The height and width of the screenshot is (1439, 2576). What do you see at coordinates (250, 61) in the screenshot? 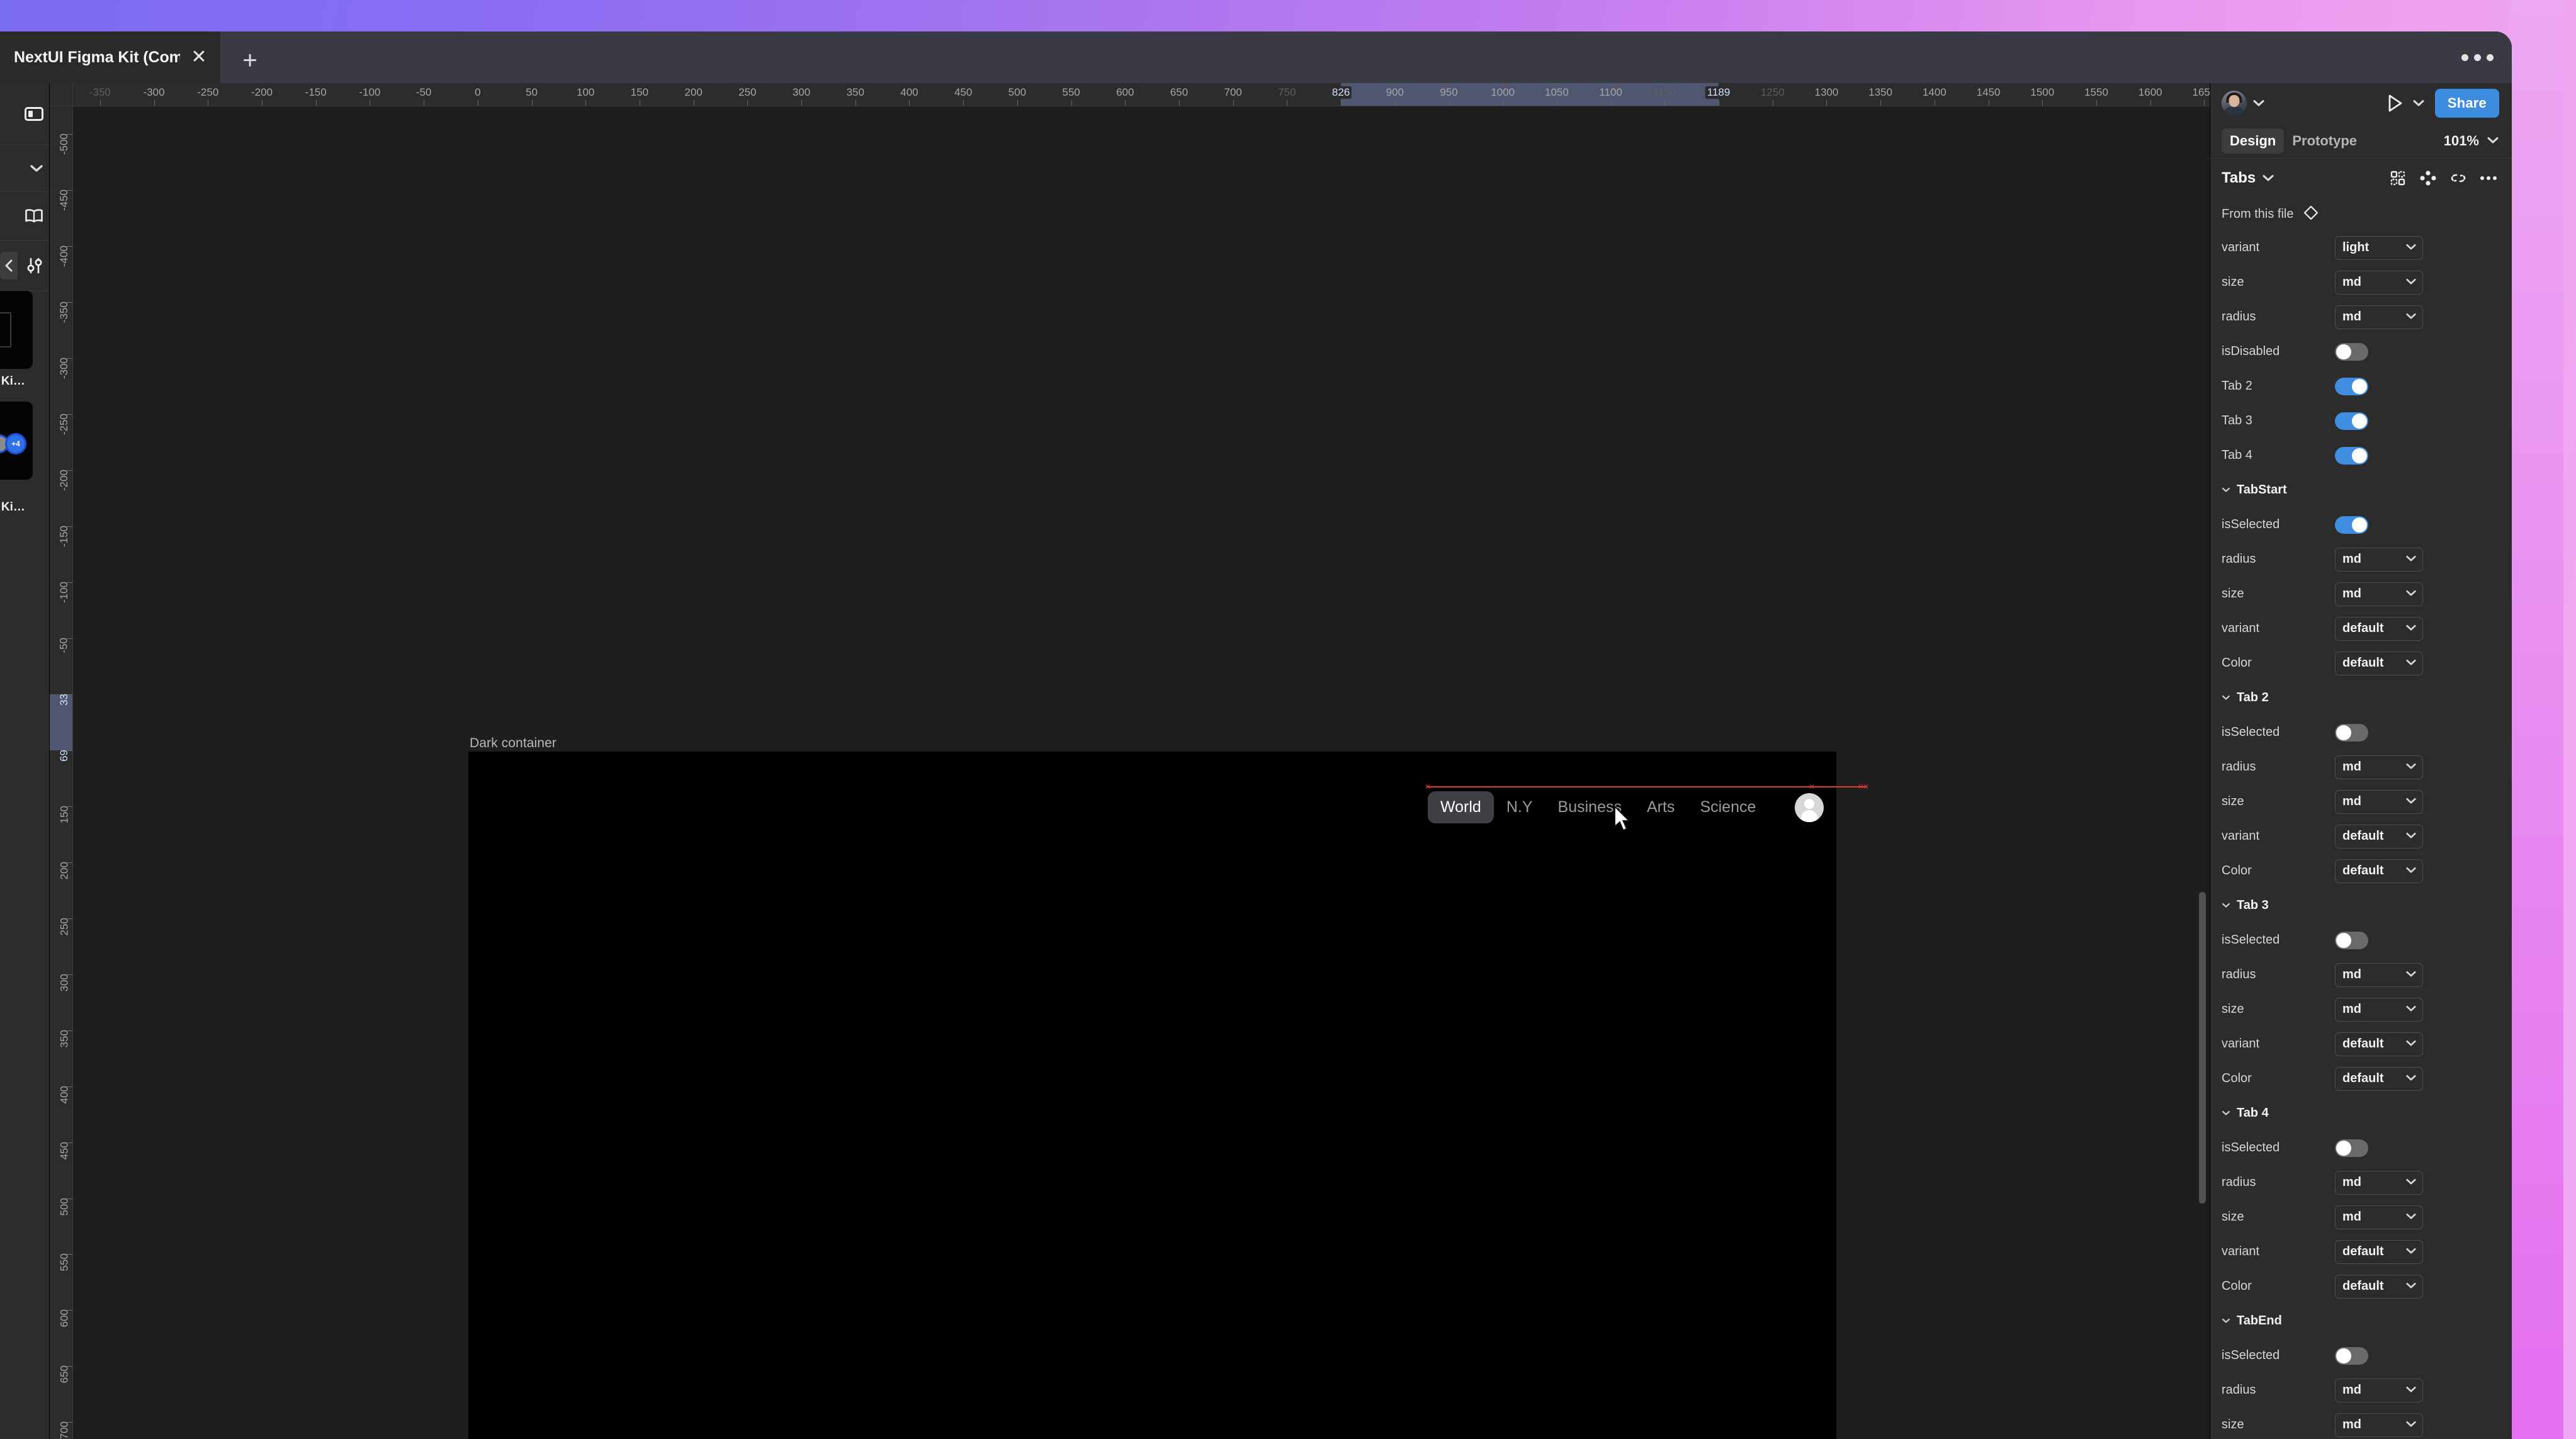
I see `new-tab-button: +` at bounding box center [250, 61].